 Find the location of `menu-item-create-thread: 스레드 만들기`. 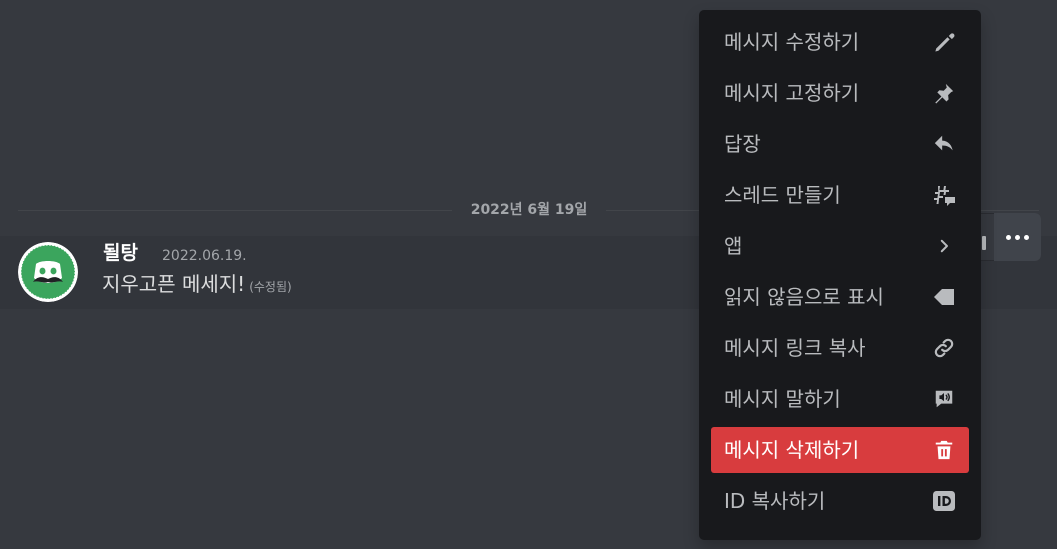

menu-item-create-thread: 스레드 만들기 is located at coordinates (840, 195).